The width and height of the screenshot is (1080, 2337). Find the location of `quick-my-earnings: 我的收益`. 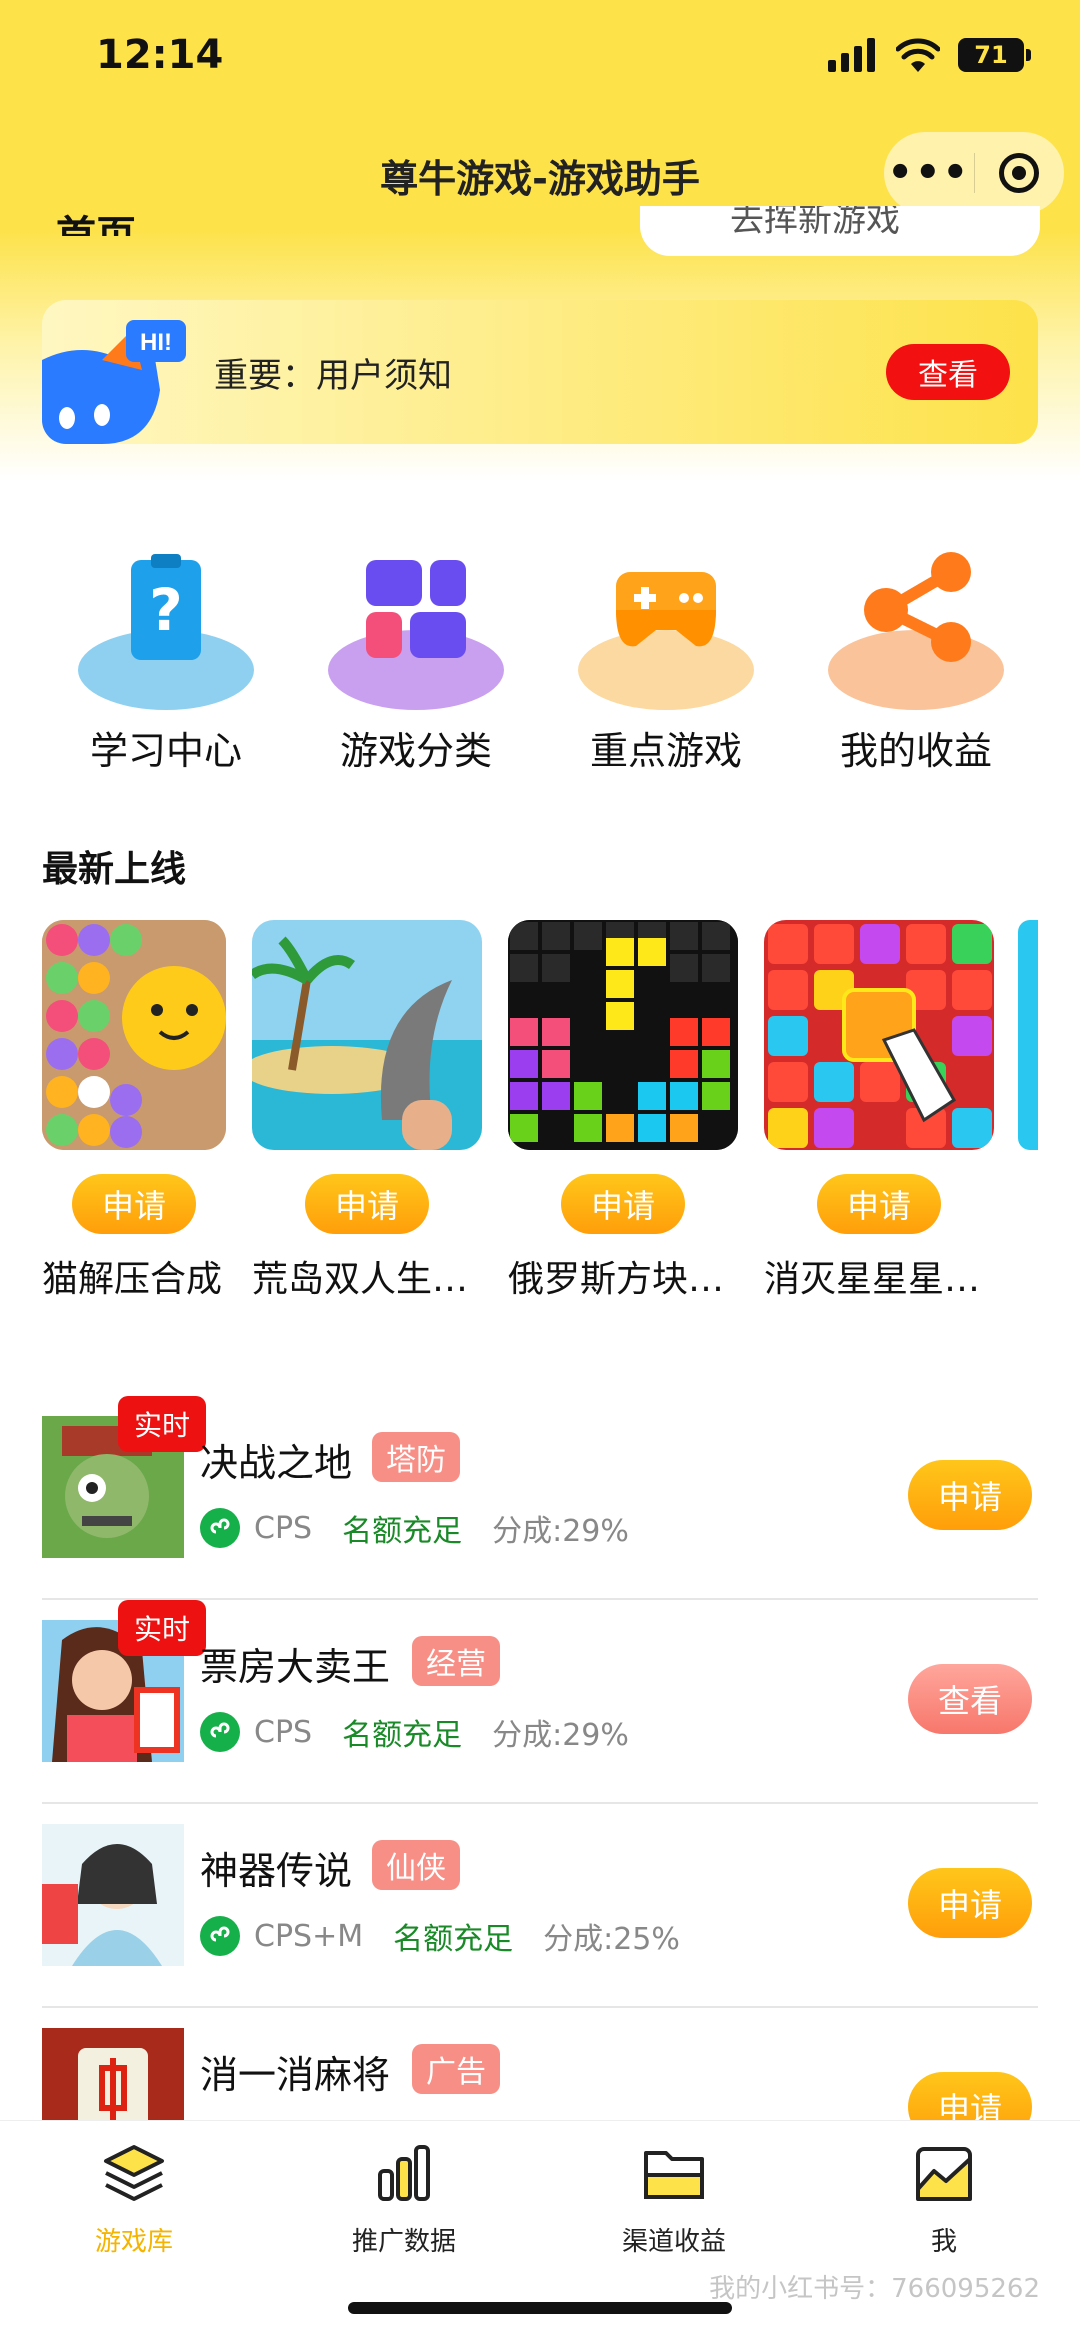

quick-my-earnings: 我的收益 is located at coordinates (916, 662).